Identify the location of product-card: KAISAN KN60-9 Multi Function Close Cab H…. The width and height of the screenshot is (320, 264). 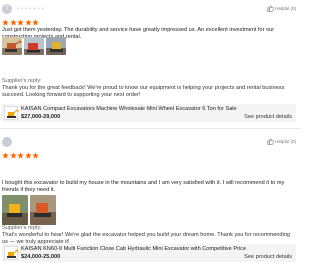
(149, 253).